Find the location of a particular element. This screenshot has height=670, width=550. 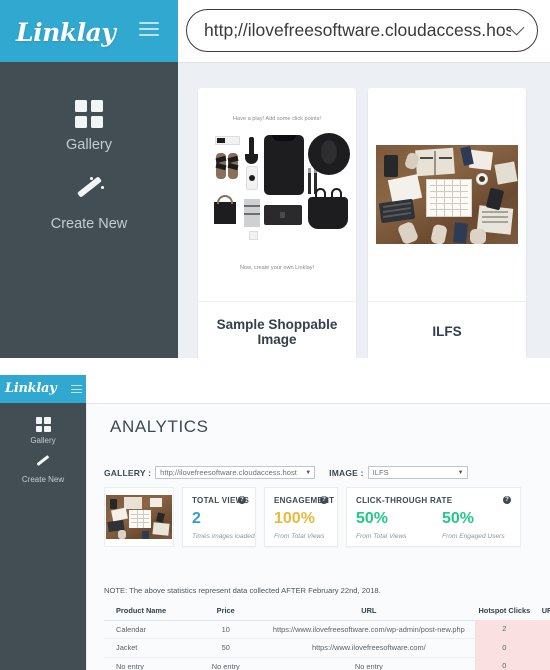

flatlay-bottom-caption: Now, create your own Linklay! is located at coordinates (277, 267).